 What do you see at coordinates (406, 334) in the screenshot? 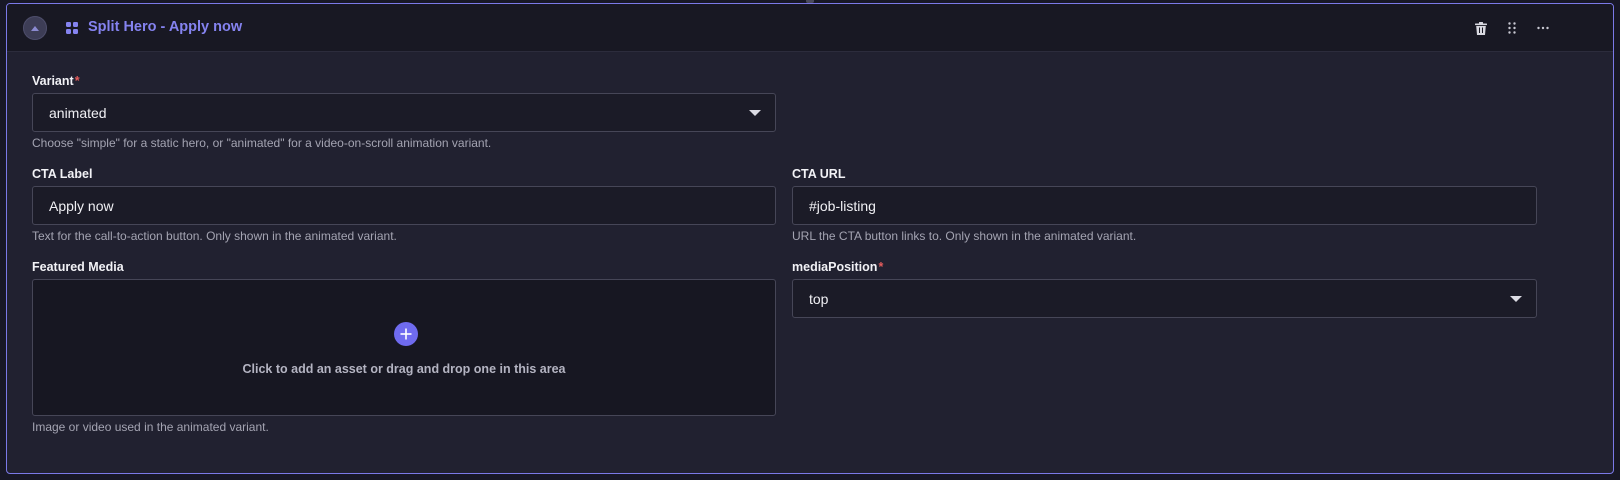
I see `add-asset-icon` at bounding box center [406, 334].